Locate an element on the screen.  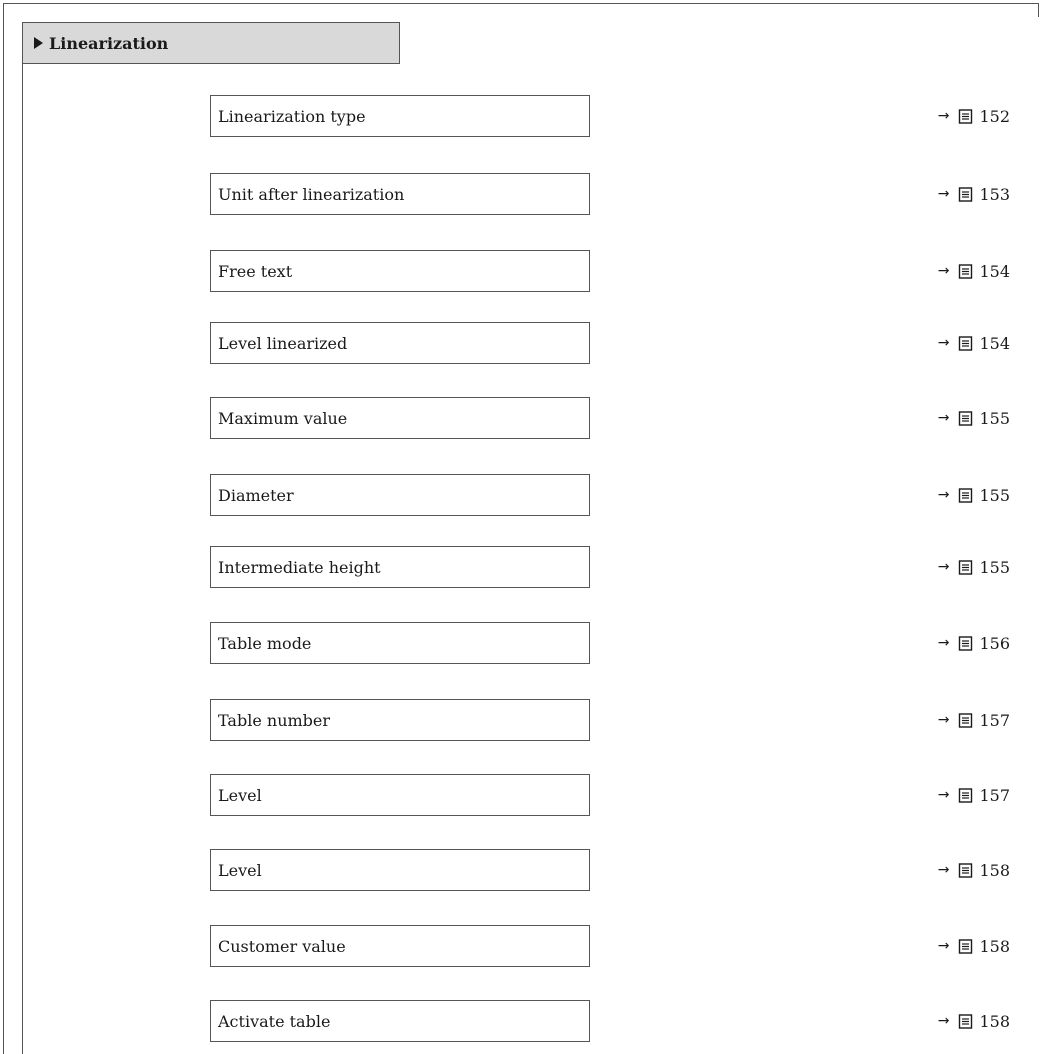
param-row: Diameter → 155 is located at coordinates (521, 495).